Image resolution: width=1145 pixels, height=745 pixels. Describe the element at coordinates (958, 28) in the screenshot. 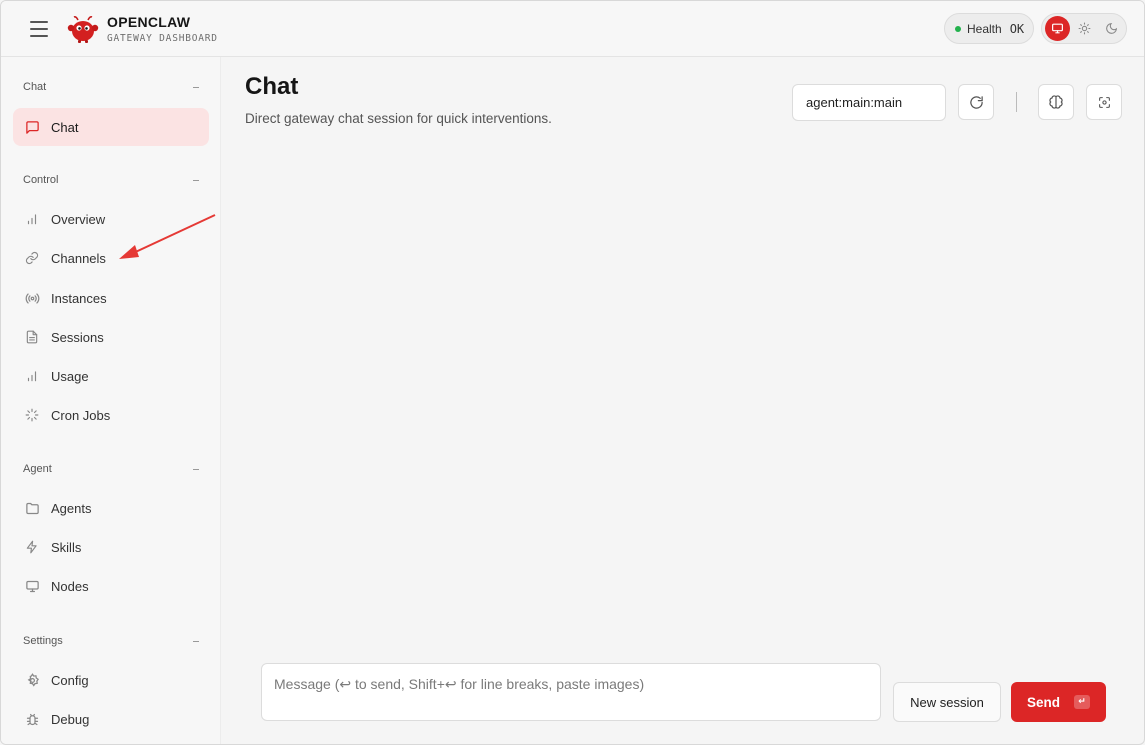

I see `status-dot-icon` at that location.